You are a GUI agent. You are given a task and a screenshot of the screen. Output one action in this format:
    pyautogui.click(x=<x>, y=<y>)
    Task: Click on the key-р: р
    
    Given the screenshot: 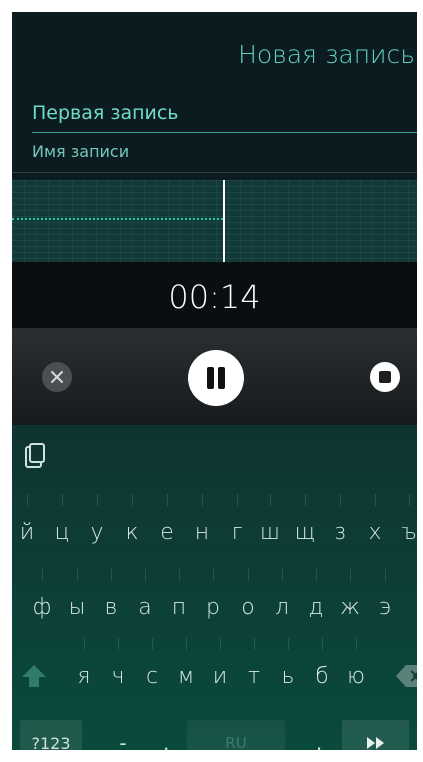 What is the action you would take?
    pyautogui.click(x=213, y=600)
    